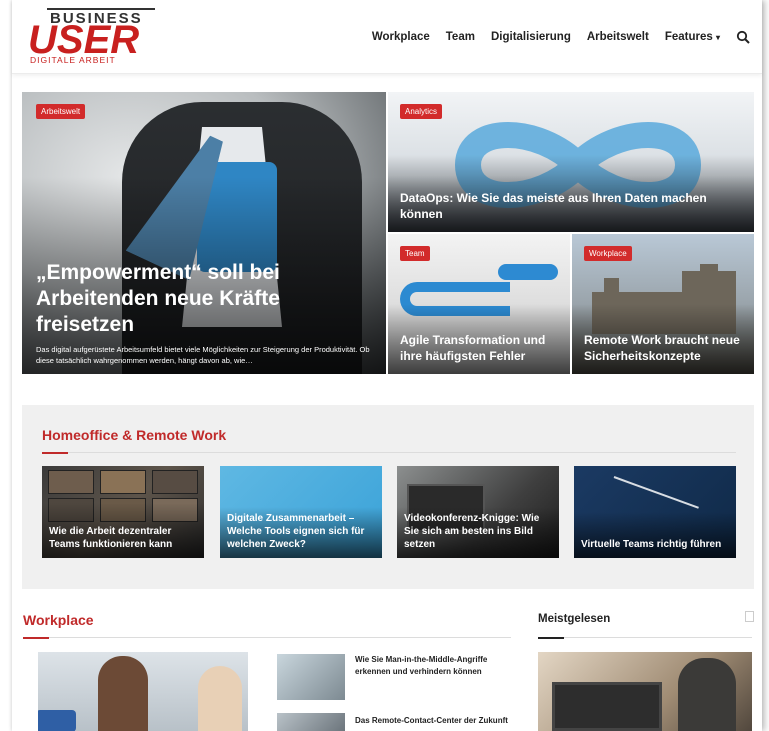  I want to click on card-gradient, so click(655, 535).